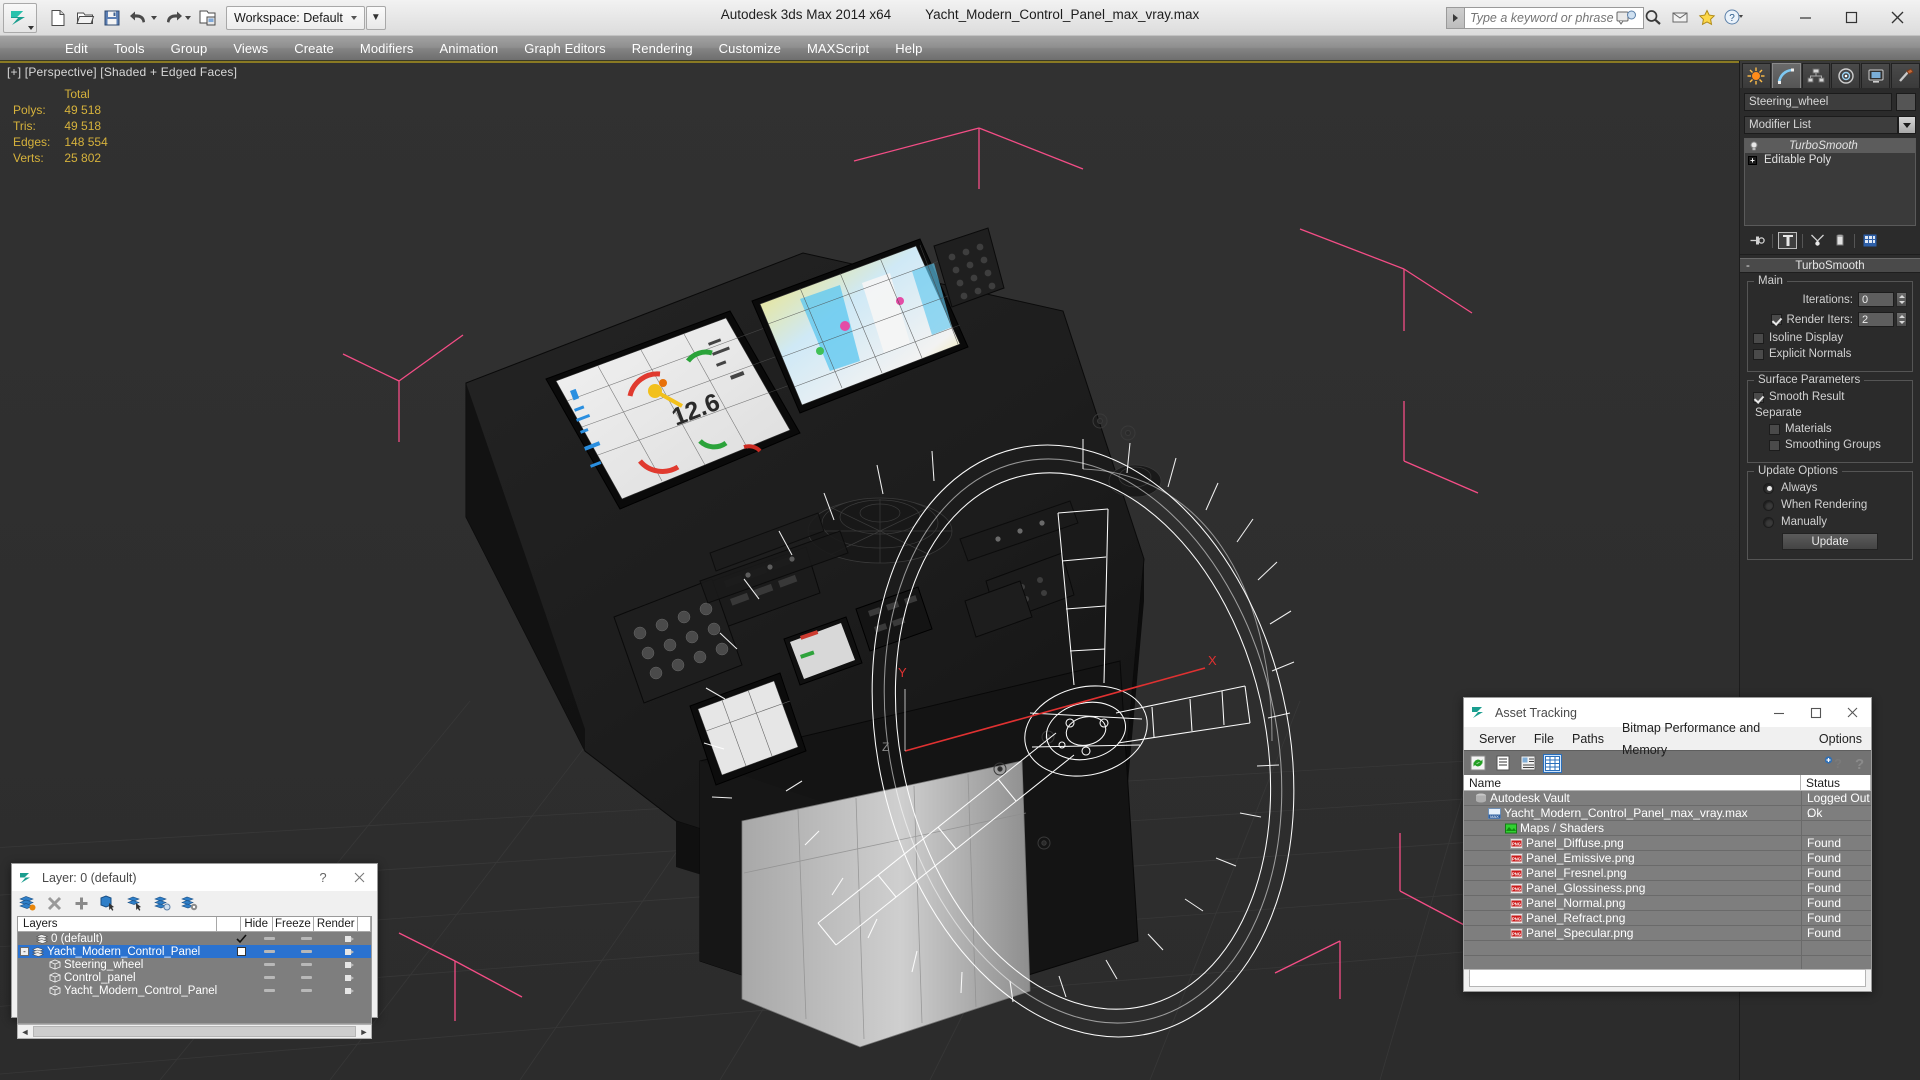  I want to click on expand-plus-icon: +, so click(1752, 160).